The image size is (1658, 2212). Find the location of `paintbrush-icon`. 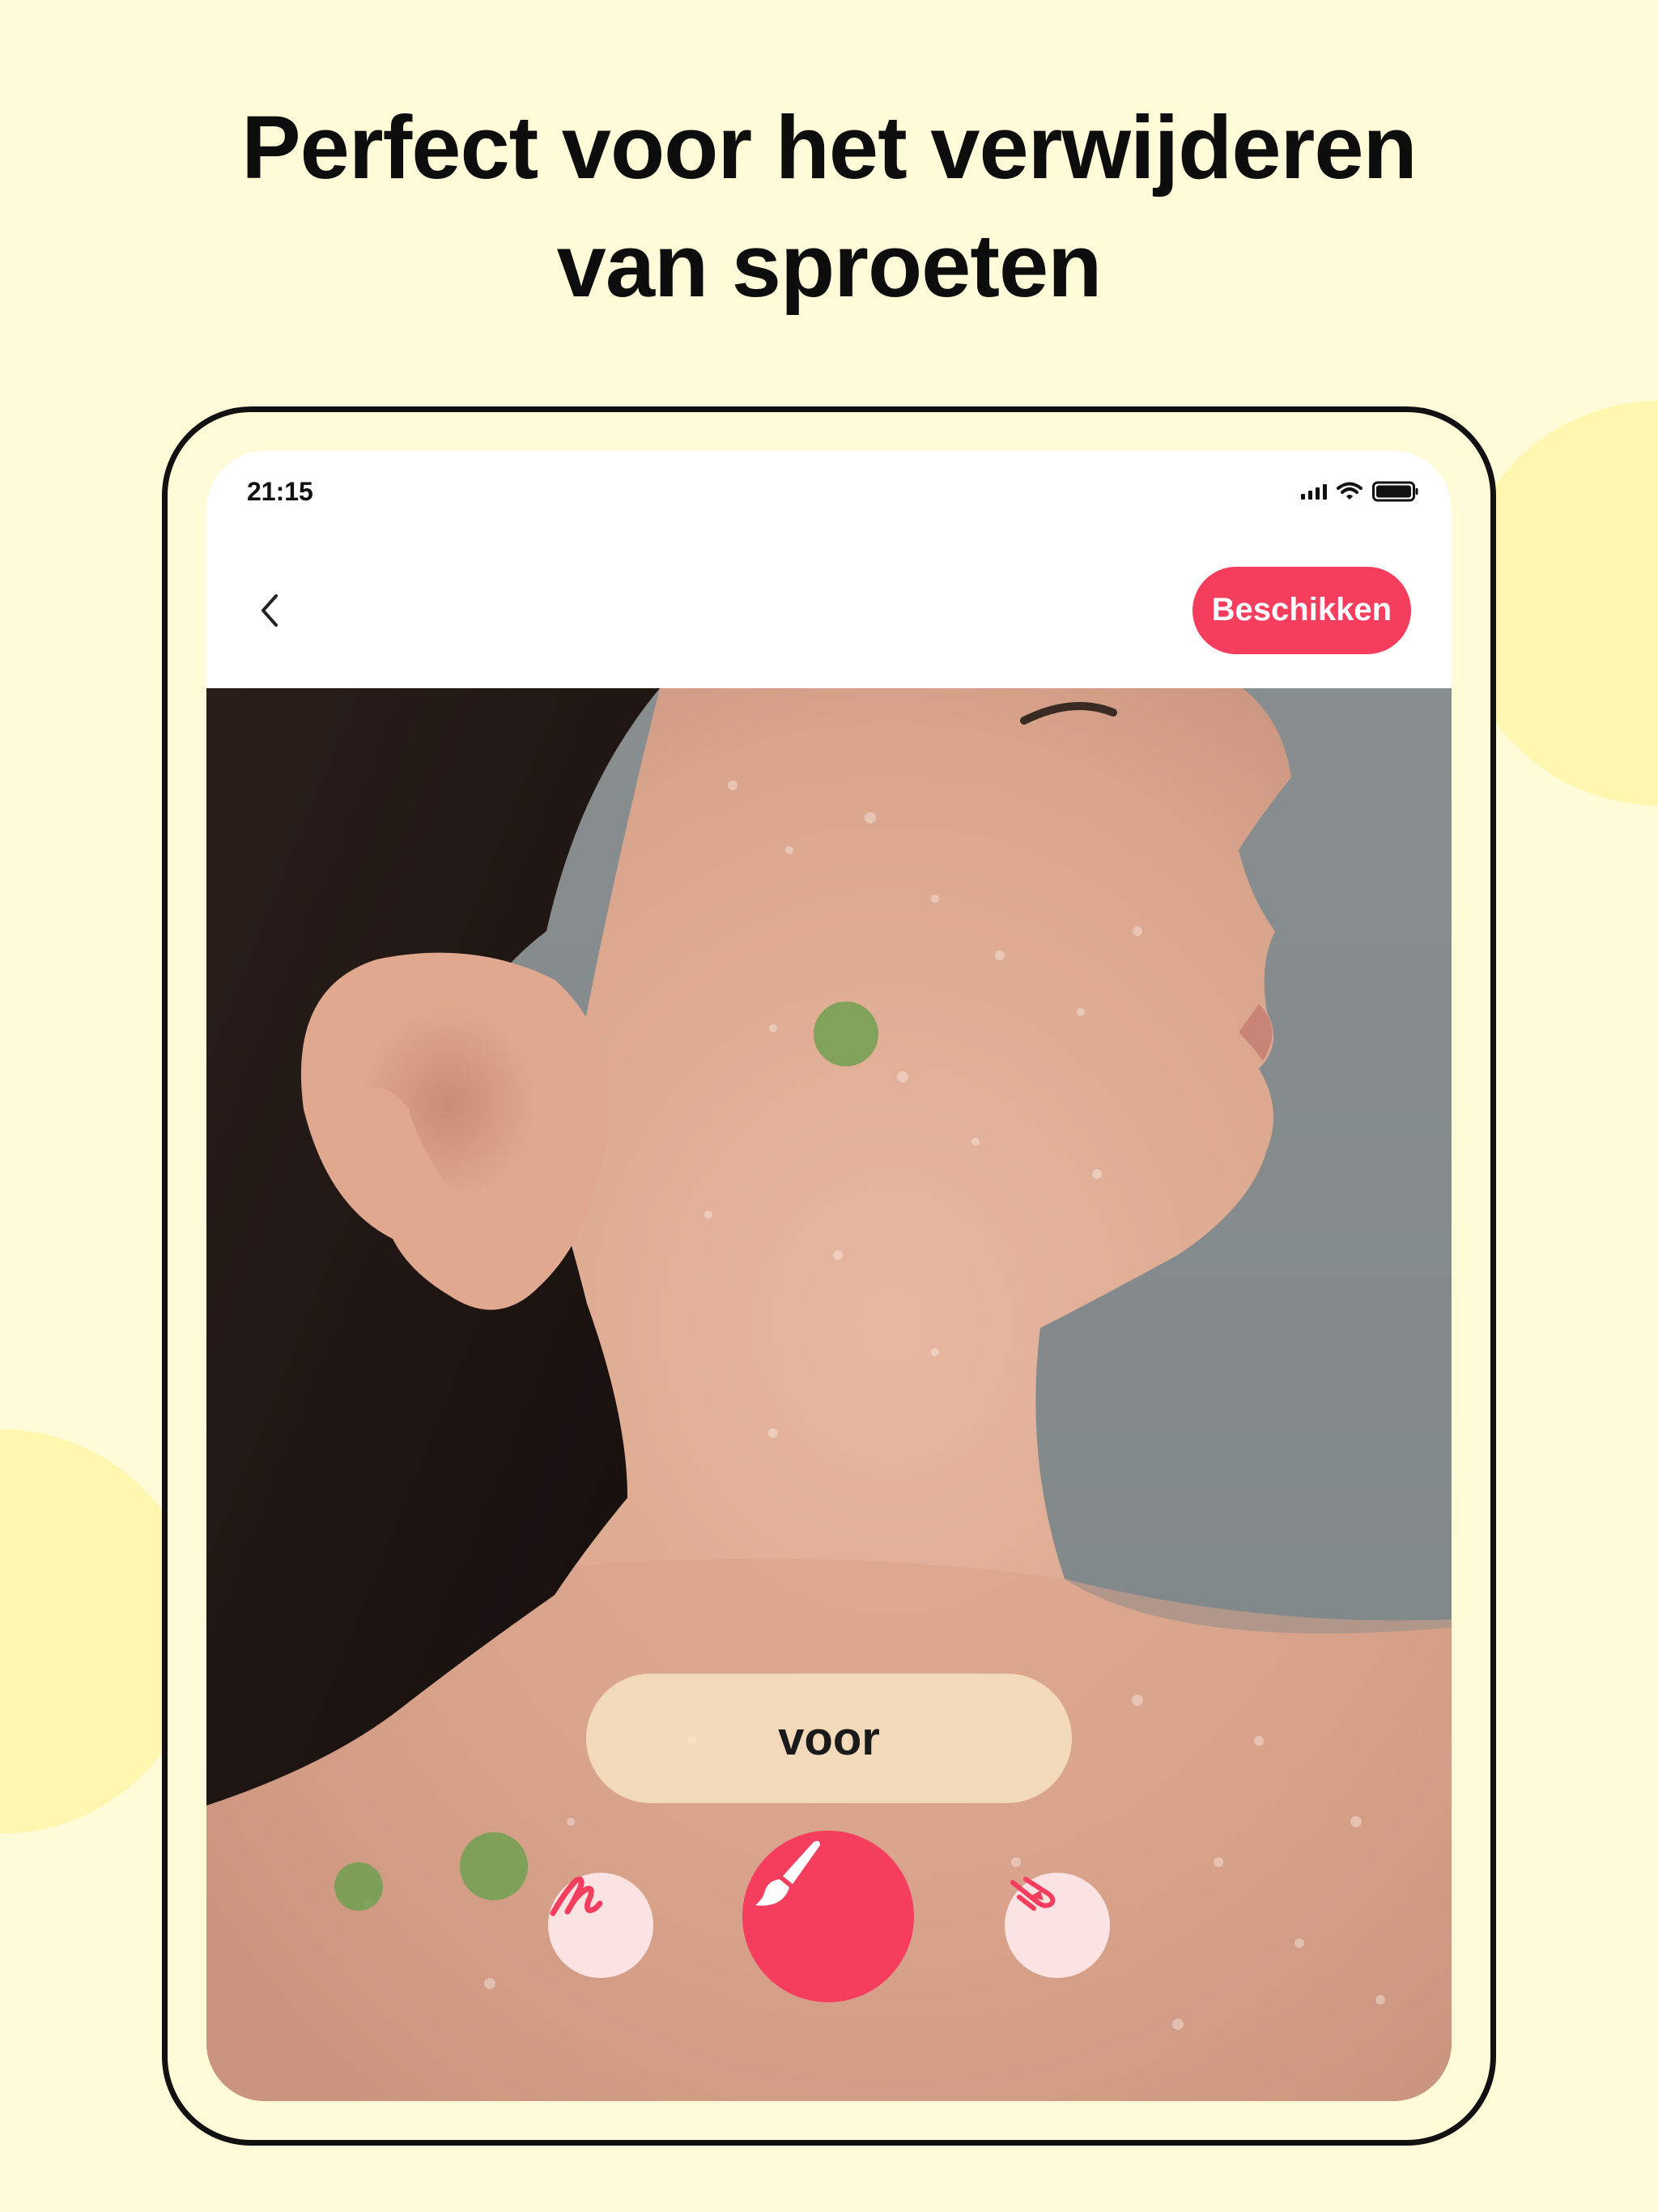

paintbrush-icon is located at coordinates (787, 1873).